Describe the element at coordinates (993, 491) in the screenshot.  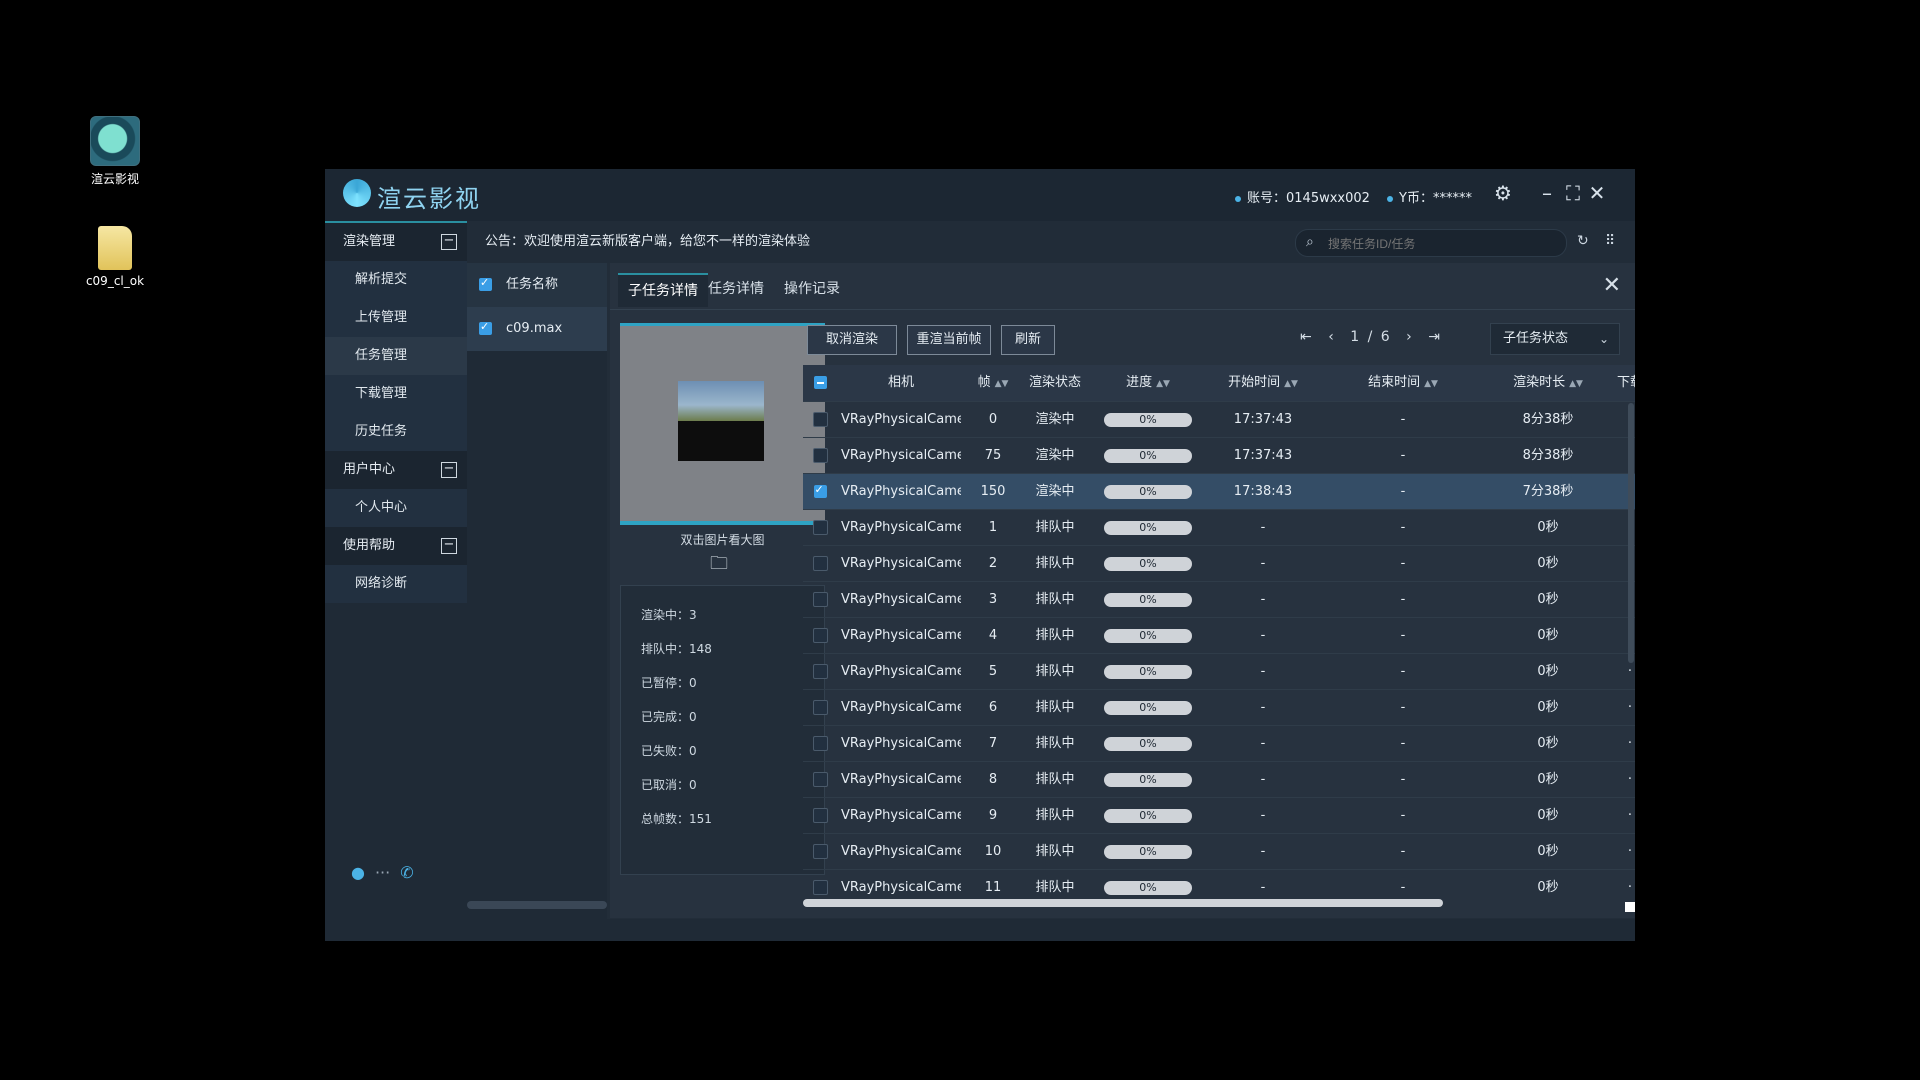
I see `frame-cell: 150` at that location.